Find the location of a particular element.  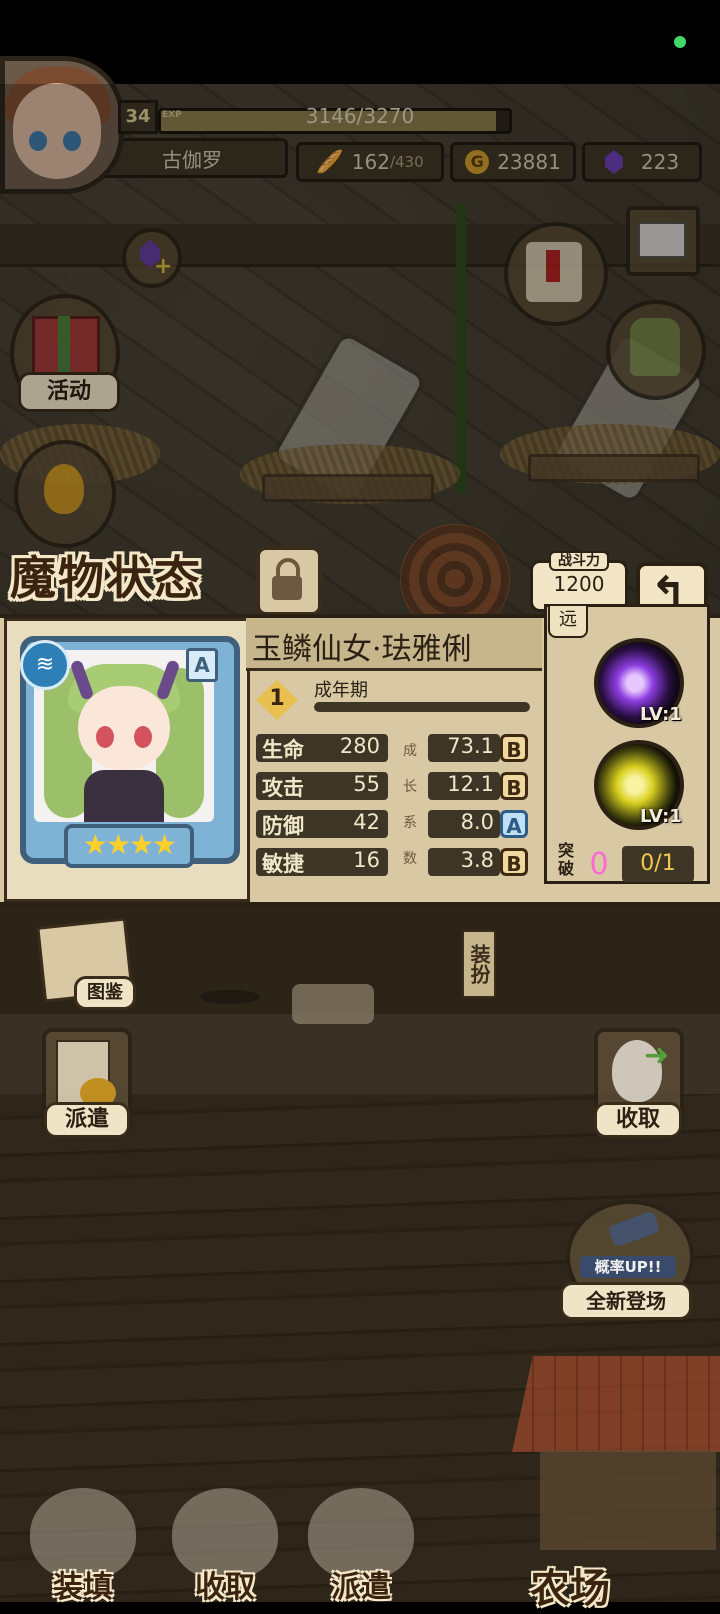

camera-indicator-dot is located at coordinates (680, 42).